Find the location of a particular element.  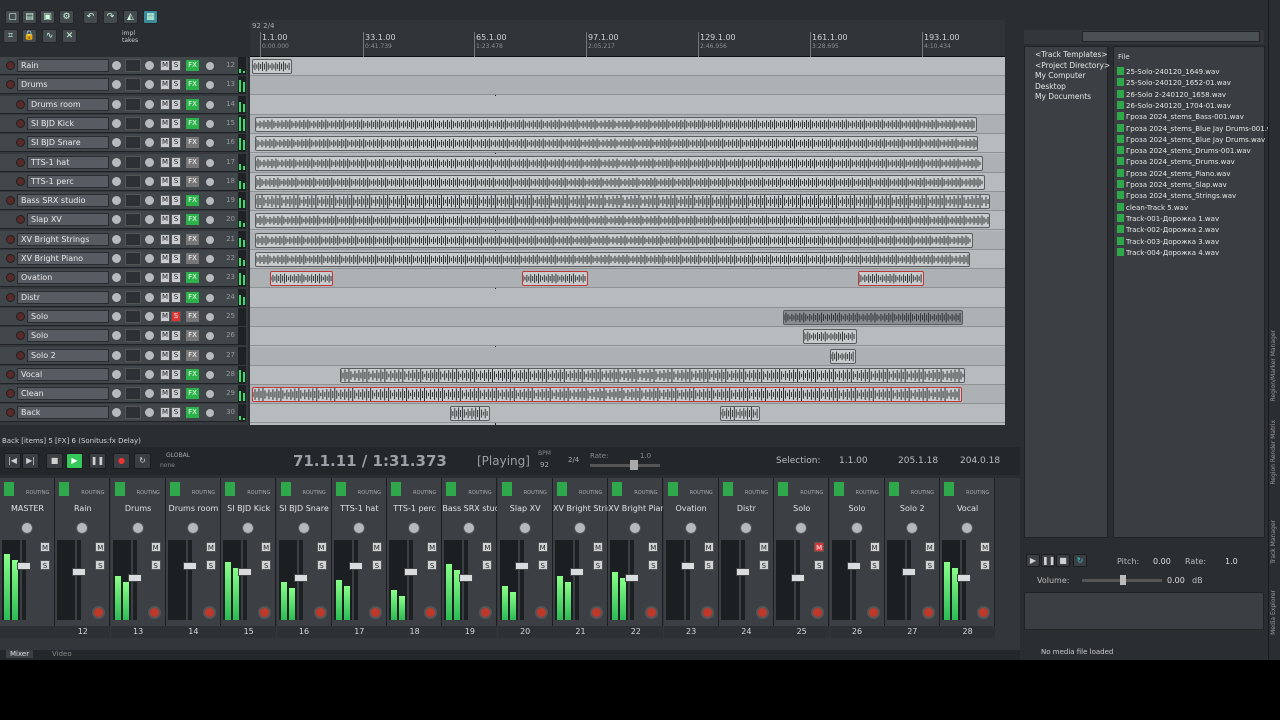

track-name: Solo is located at coordinates (68, 316).